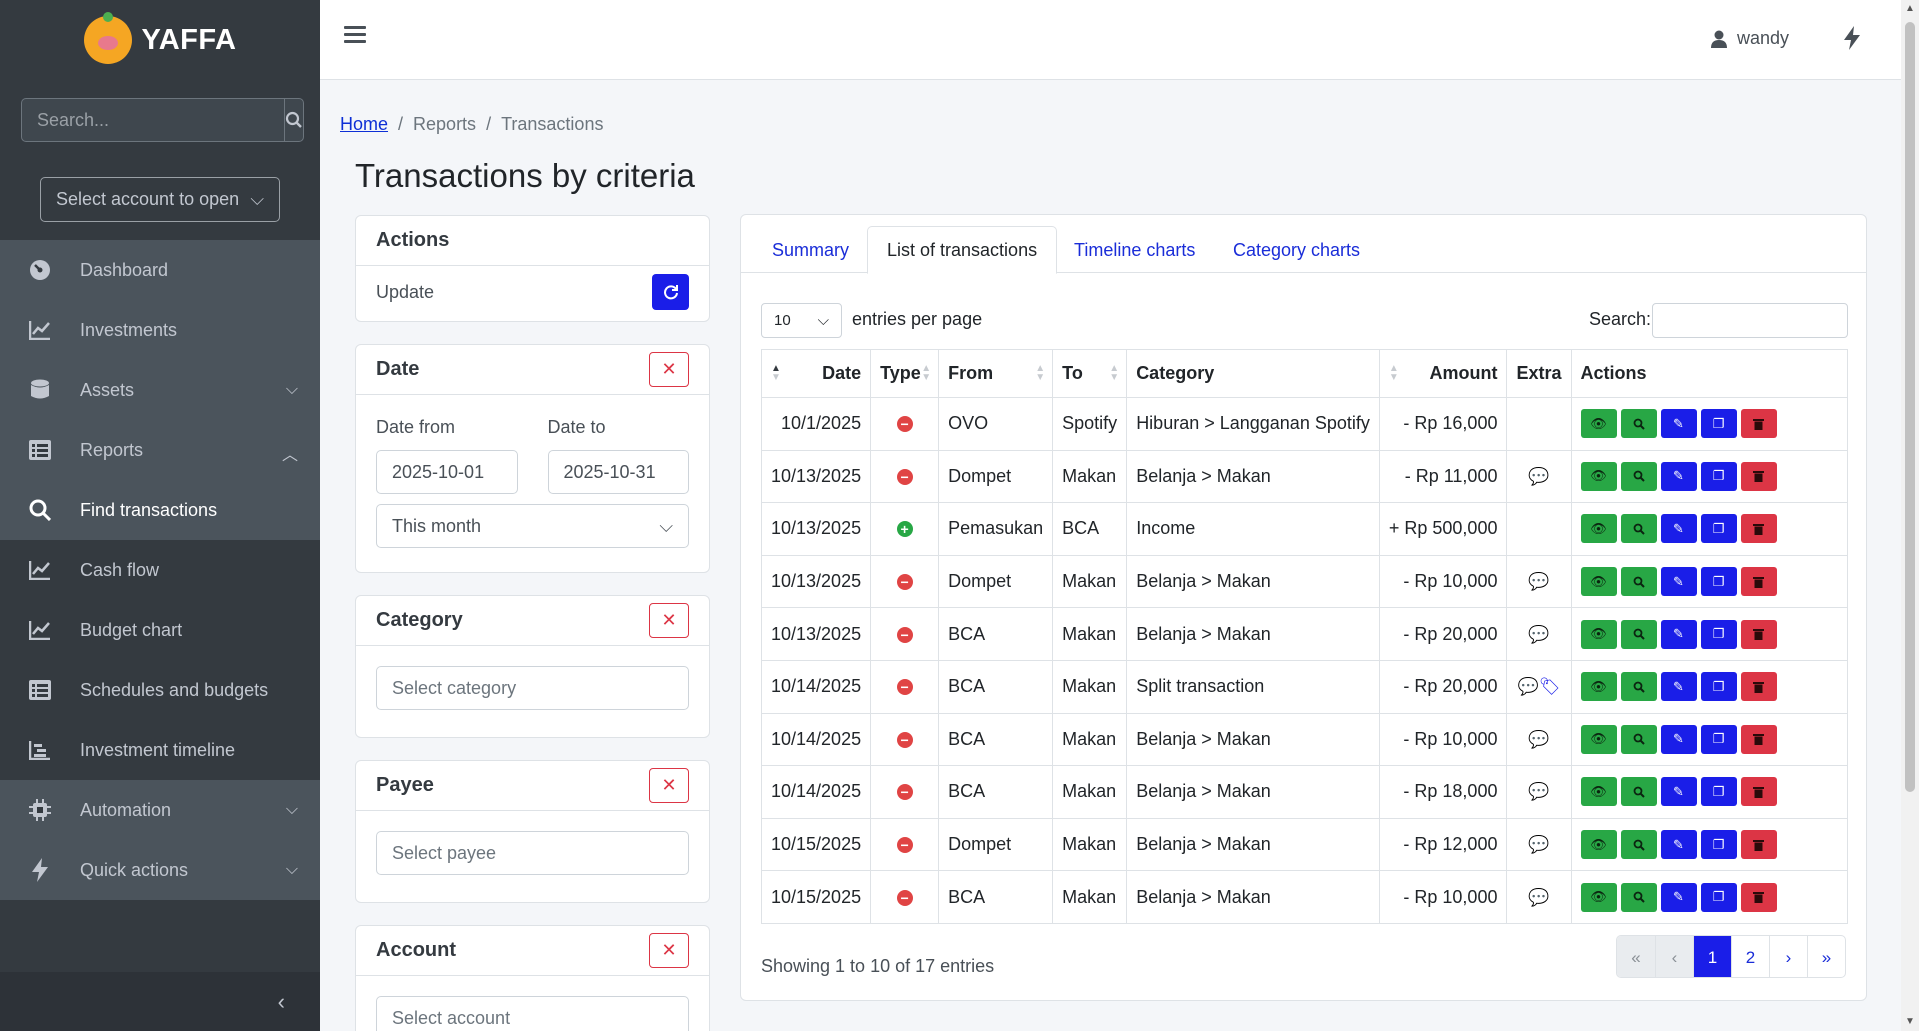 This screenshot has width=1919, height=1031. Describe the element at coordinates (1749, 38) in the screenshot. I see `user-menu: wandy` at that location.